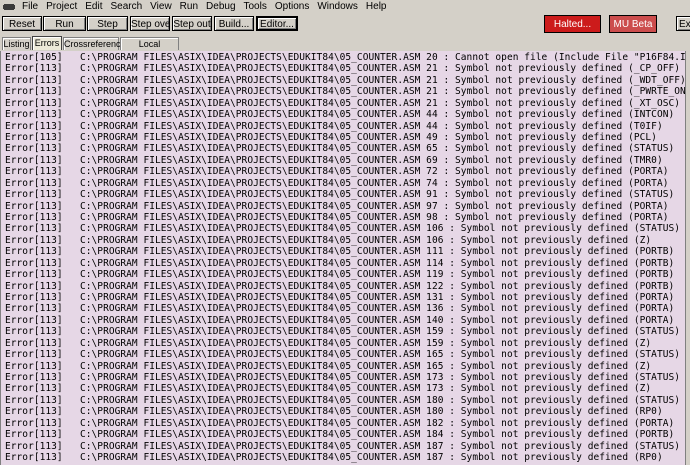 The image size is (690, 465). Describe the element at coordinates (126, 6) in the screenshot. I see `menu-search: Search` at that location.